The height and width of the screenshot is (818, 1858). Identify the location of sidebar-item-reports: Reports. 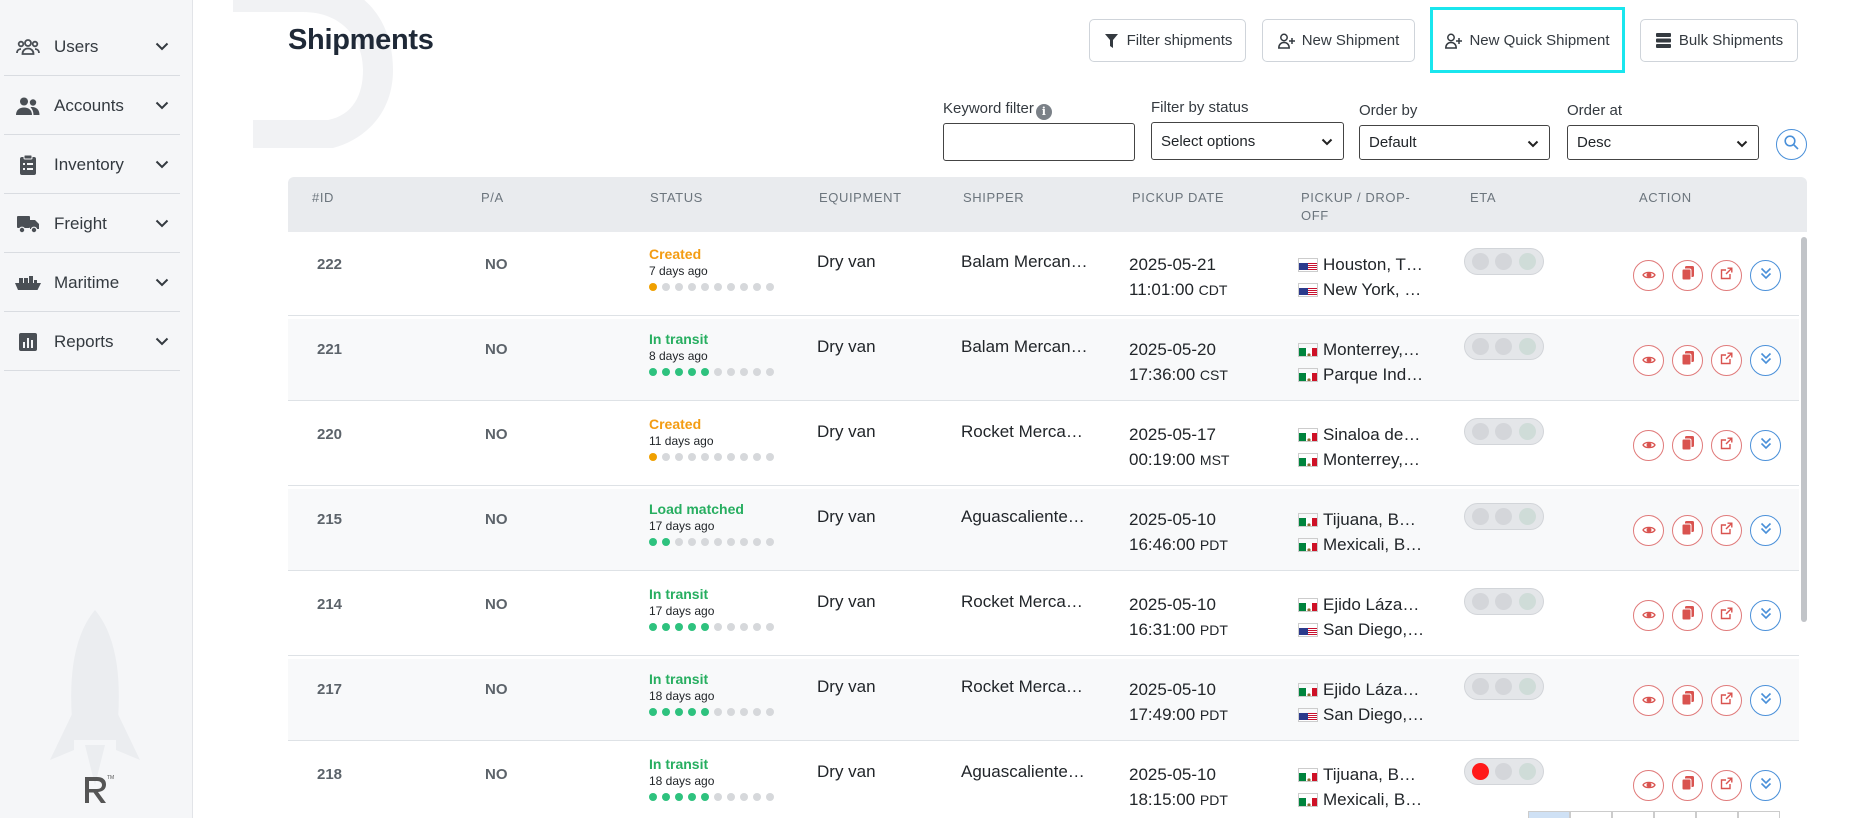
(92, 342).